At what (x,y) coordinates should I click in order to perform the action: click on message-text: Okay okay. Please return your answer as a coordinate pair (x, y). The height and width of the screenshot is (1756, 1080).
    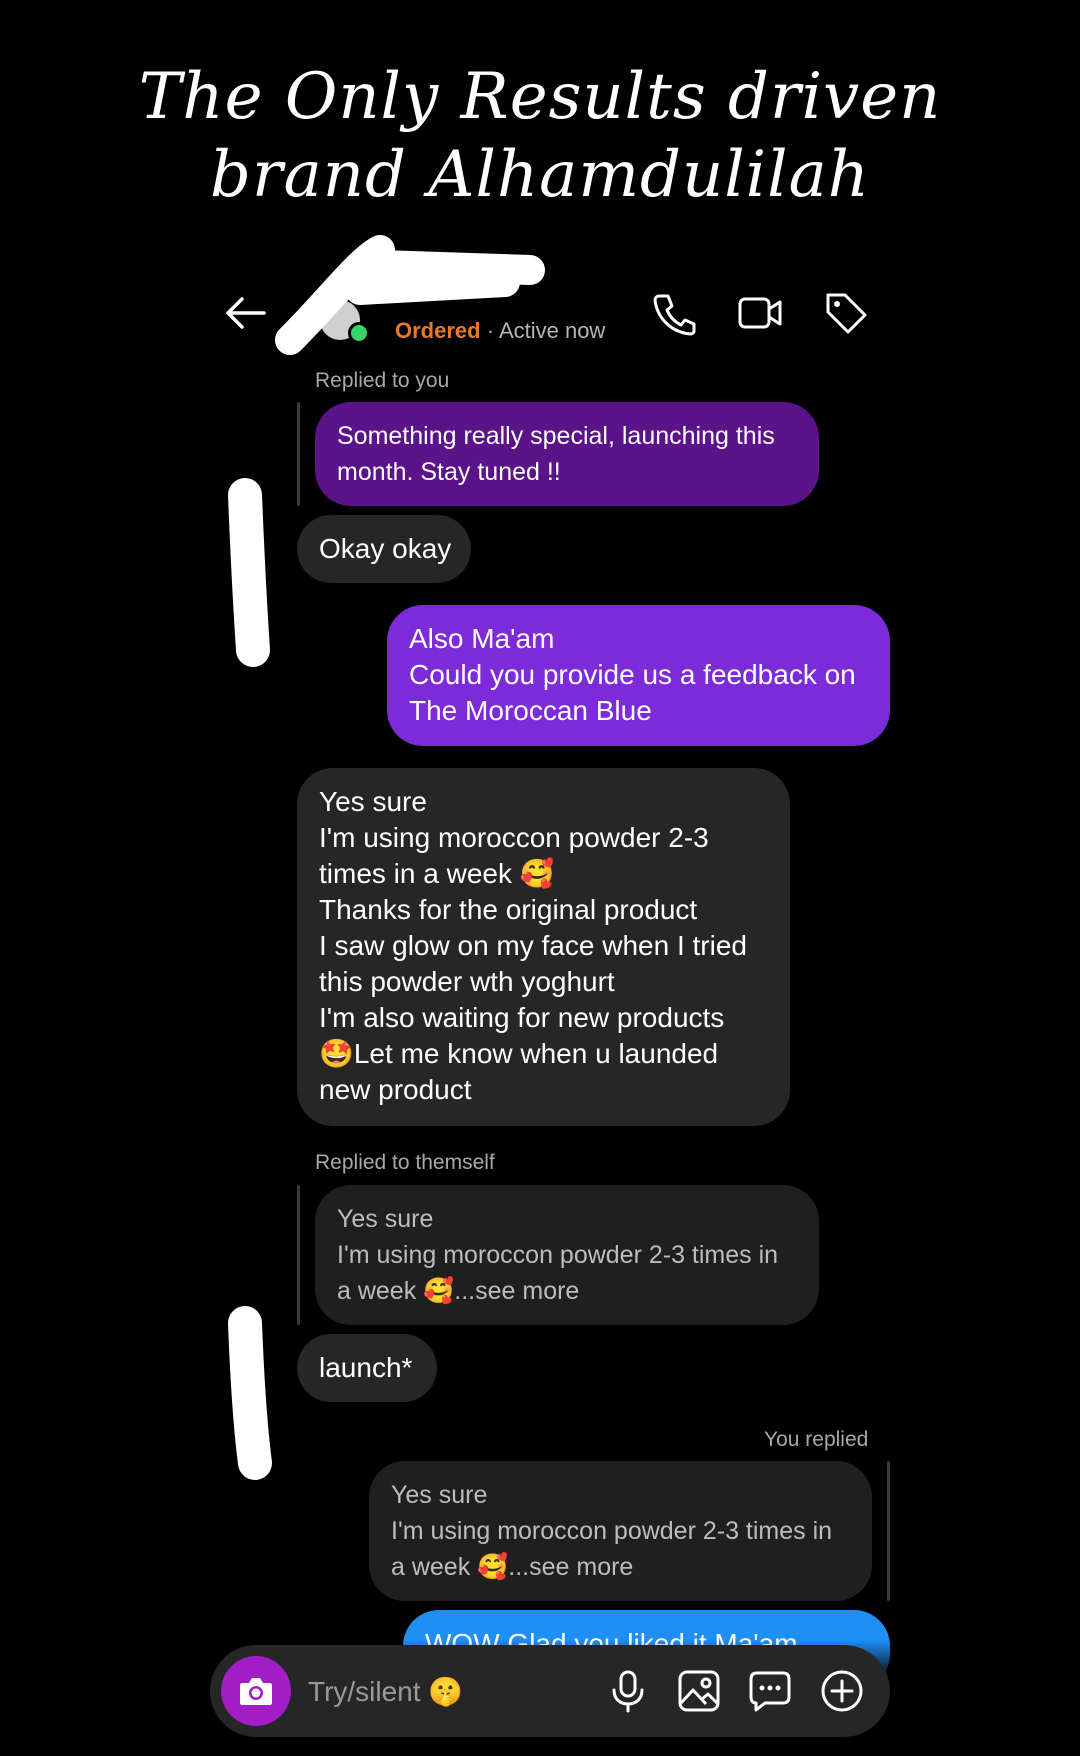
    Looking at the image, I should click on (385, 548).